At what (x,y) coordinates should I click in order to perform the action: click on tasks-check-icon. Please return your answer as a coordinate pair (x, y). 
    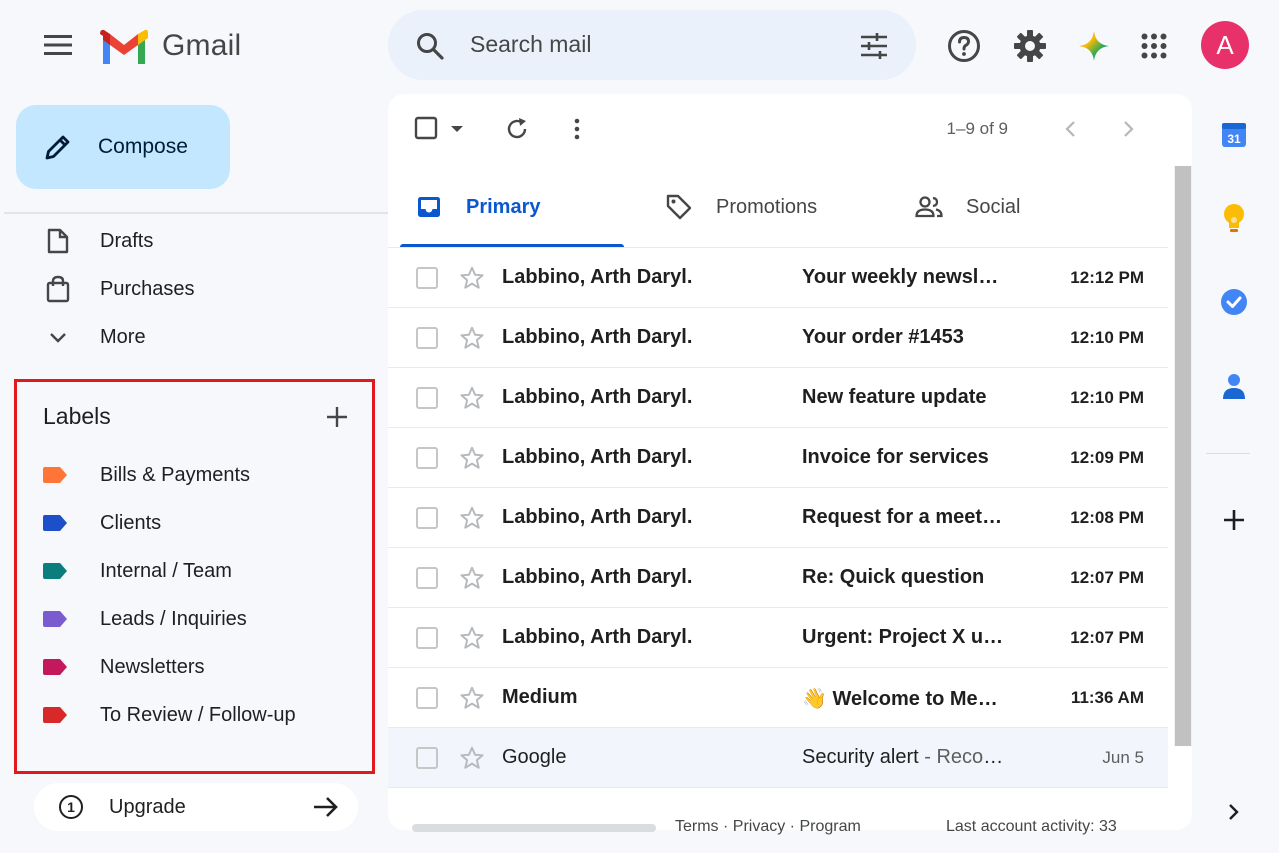
    Looking at the image, I should click on (1234, 302).